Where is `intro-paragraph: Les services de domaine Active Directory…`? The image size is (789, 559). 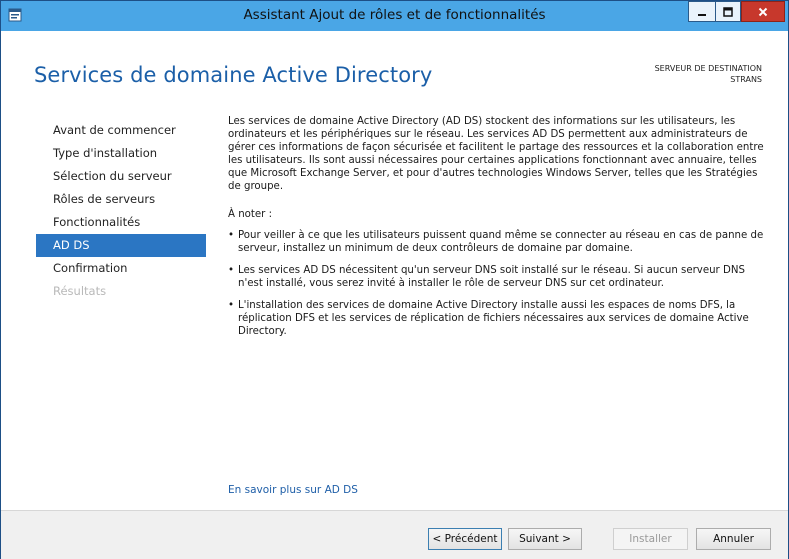 intro-paragraph: Les services de domaine Active Directory… is located at coordinates (496, 154).